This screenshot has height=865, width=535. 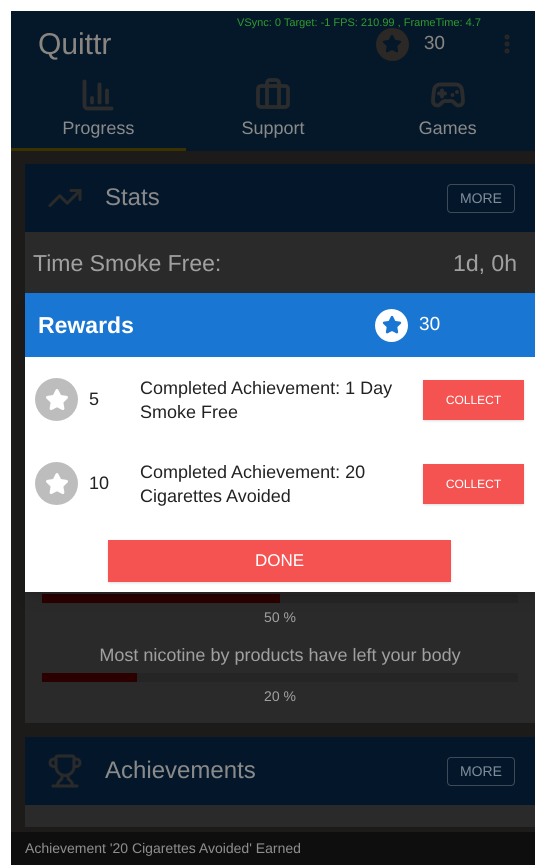 I want to click on debug-overlay-text: VSync: 0 Target: -1 FPS: 210.99 , FrameTime: 4.7, so click(x=359, y=23).